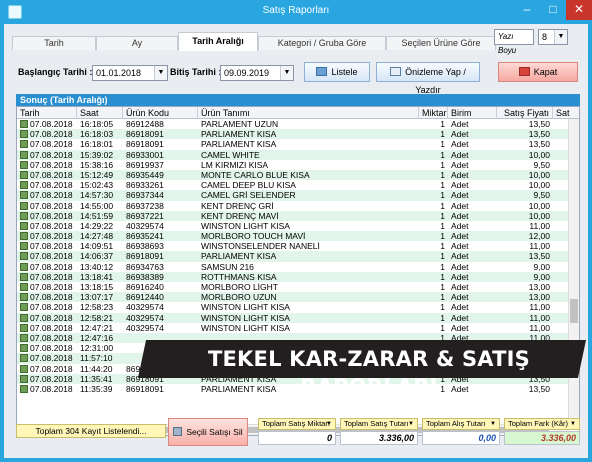 The image size is (592, 462). Describe the element at coordinates (566, 113) in the screenshot. I see `col-sat: Sat` at that location.